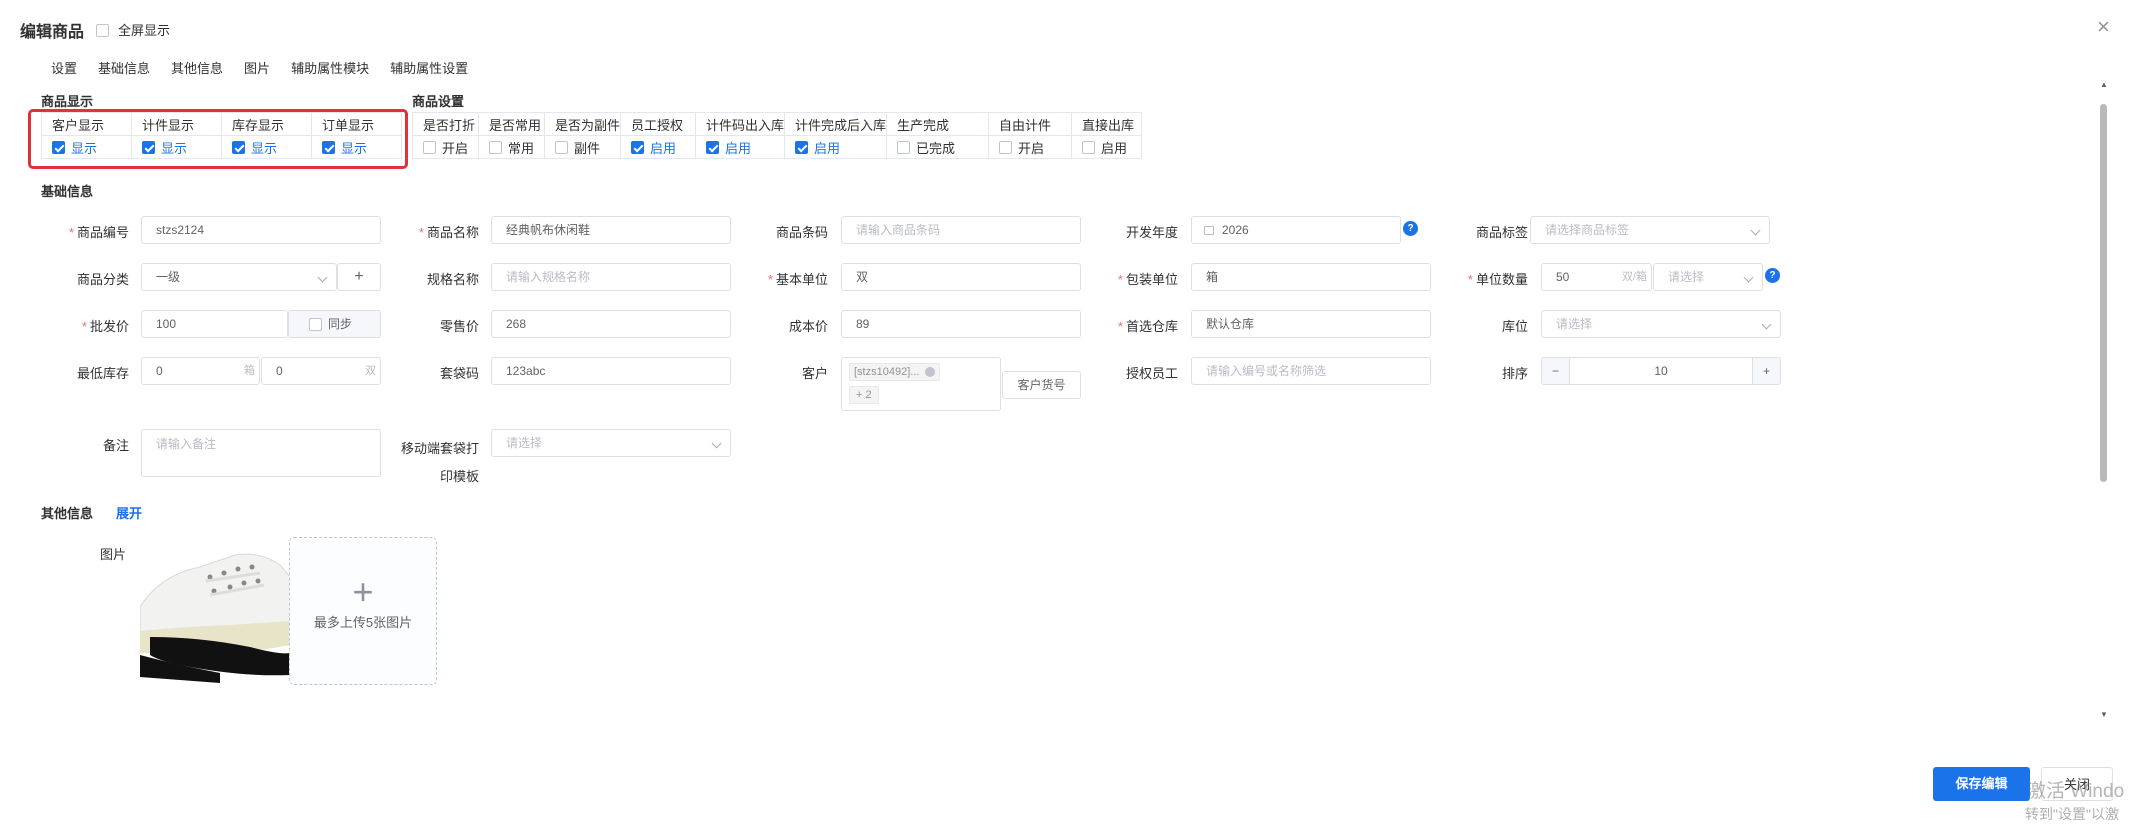 The image size is (2129, 826). I want to click on nav-basic-info: 基础信息, so click(124, 67).